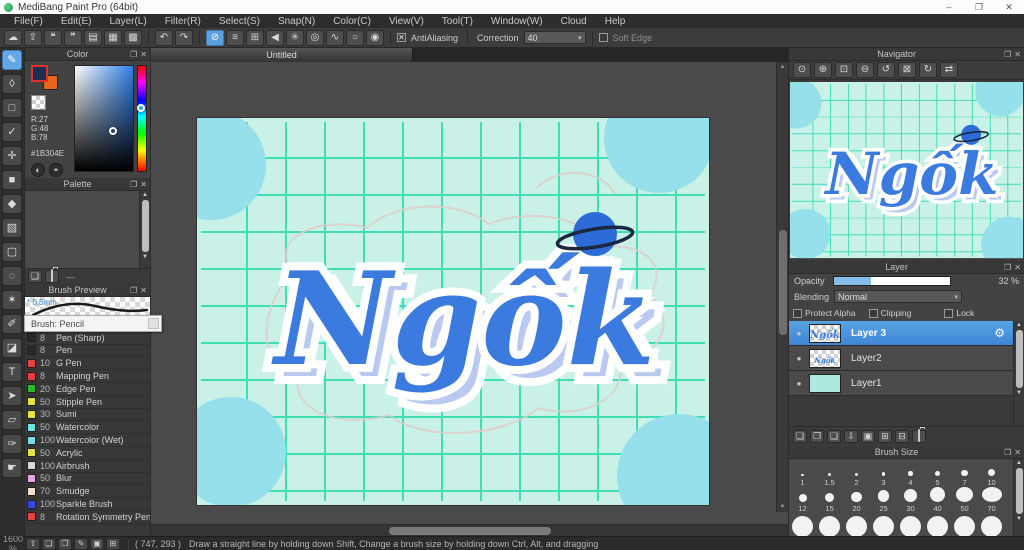 The height and width of the screenshot is (550, 1024). What do you see at coordinates (87, 492) in the screenshot?
I see `brush-item: 70 Smudge ⚙` at bounding box center [87, 492].